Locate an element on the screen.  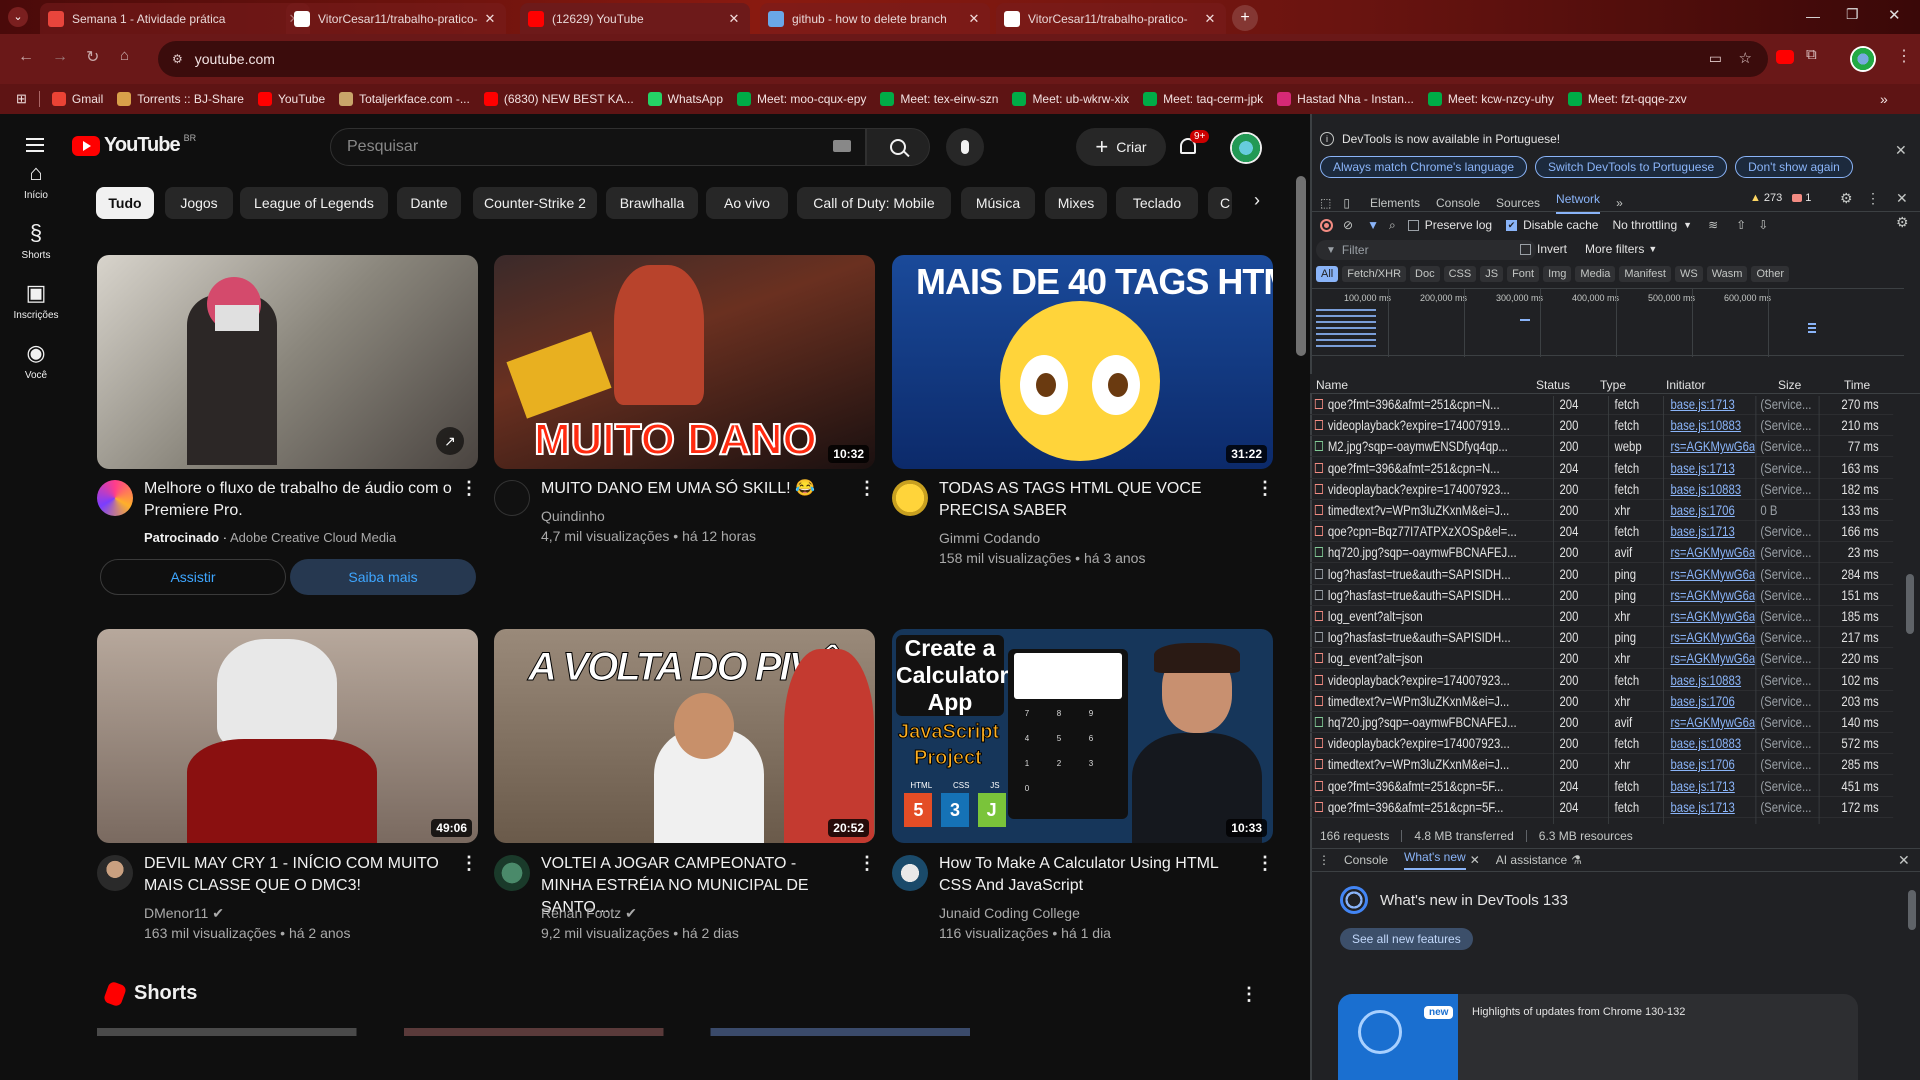
bookmark-star-icon: ☆ is located at coordinates (1745, 58).